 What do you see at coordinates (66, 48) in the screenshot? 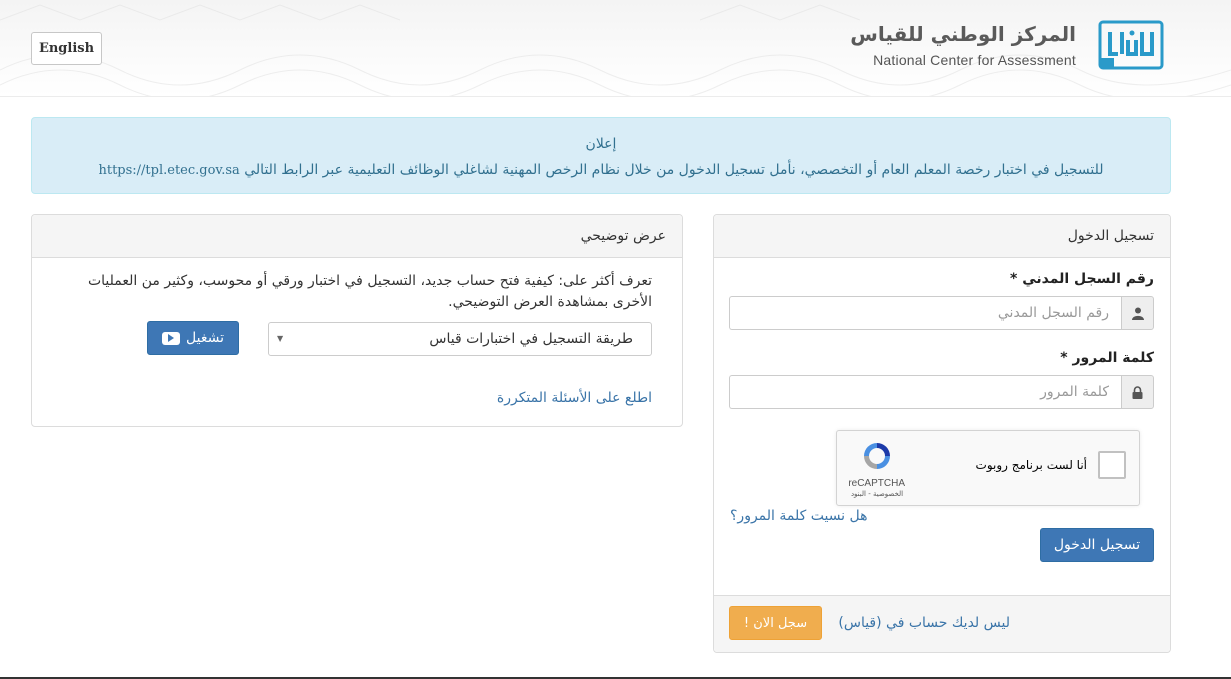
I see `language-toggle-button: English` at bounding box center [66, 48].